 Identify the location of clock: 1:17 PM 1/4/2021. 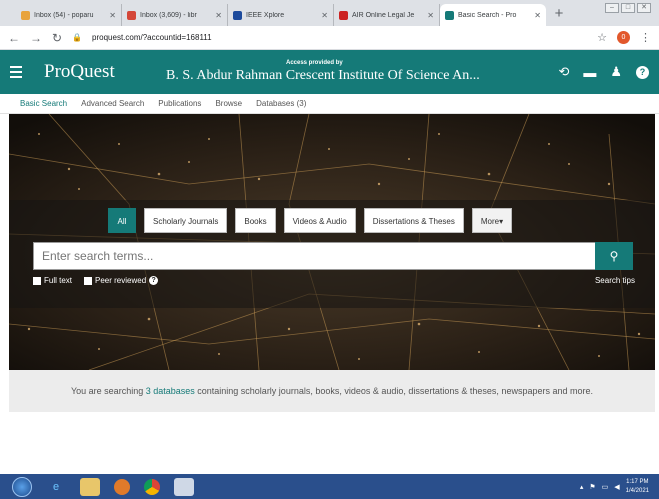
(637, 487).